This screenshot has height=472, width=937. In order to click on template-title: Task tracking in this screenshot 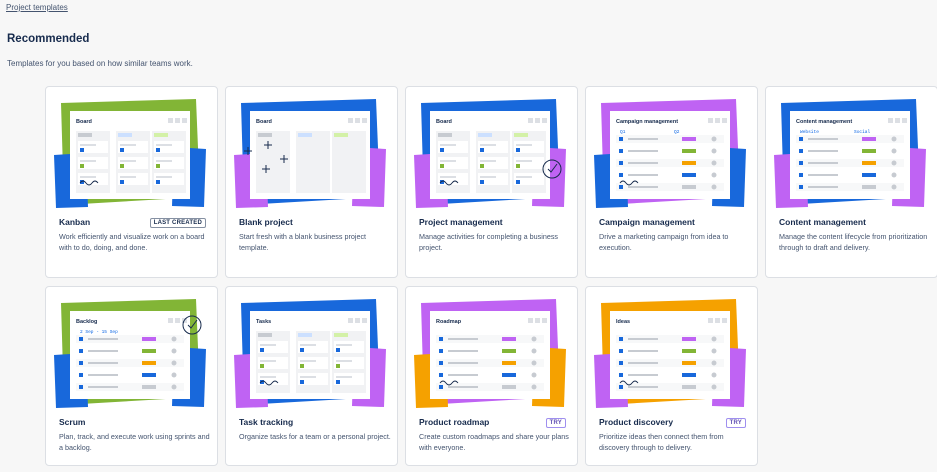, I will do `click(266, 422)`.